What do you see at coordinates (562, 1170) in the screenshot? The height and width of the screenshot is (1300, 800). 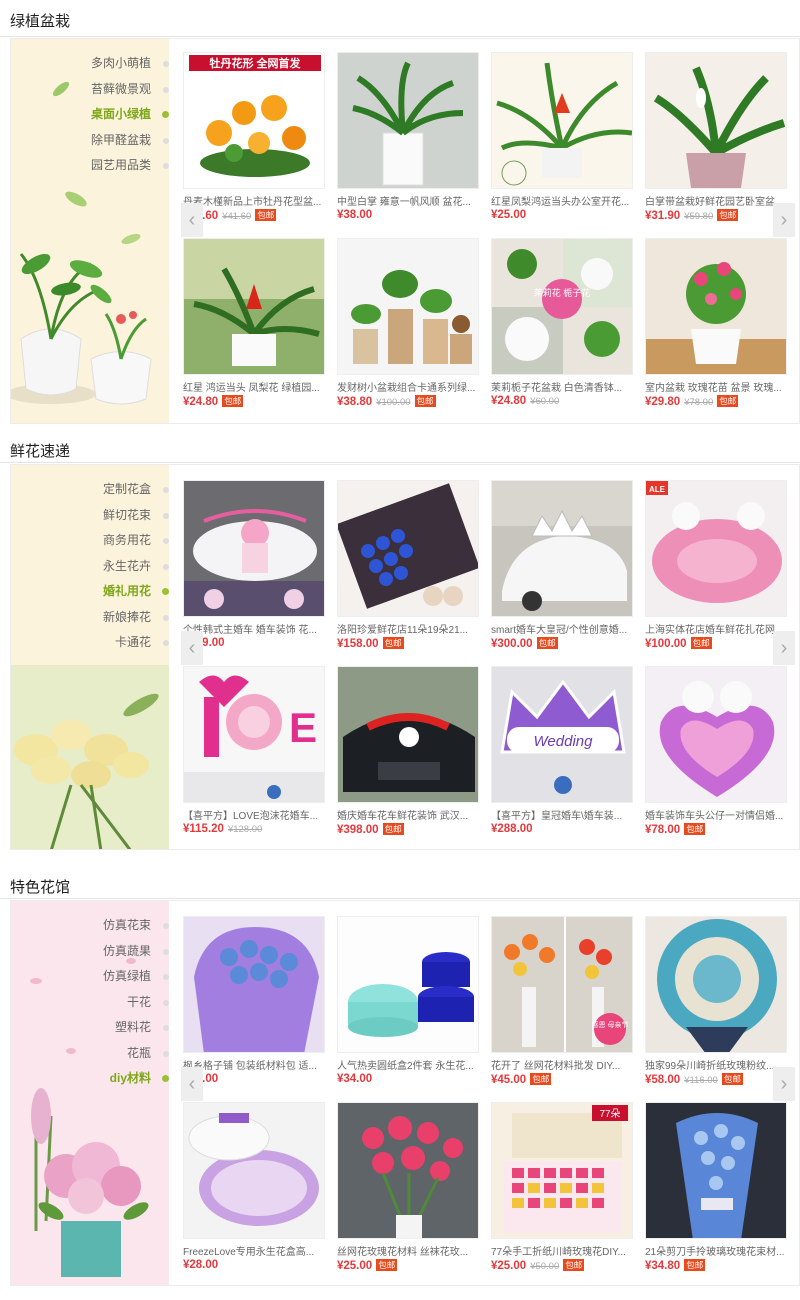 I see `product-image: 77朵` at bounding box center [562, 1170].